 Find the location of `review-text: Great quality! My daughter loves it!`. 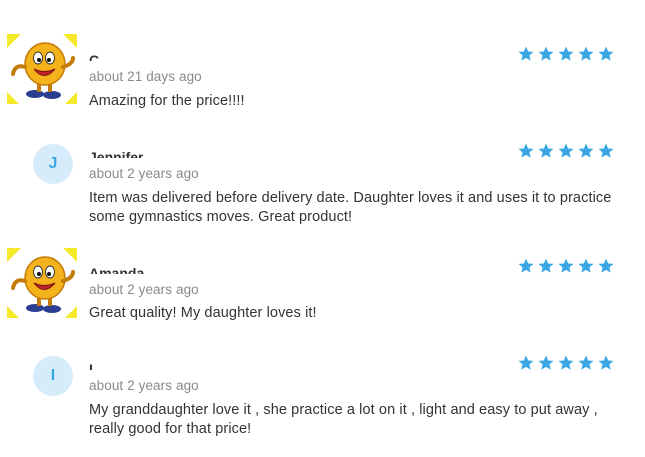

review-text: Great quality! My daughter loves it! is located at coordinates (203, 313).